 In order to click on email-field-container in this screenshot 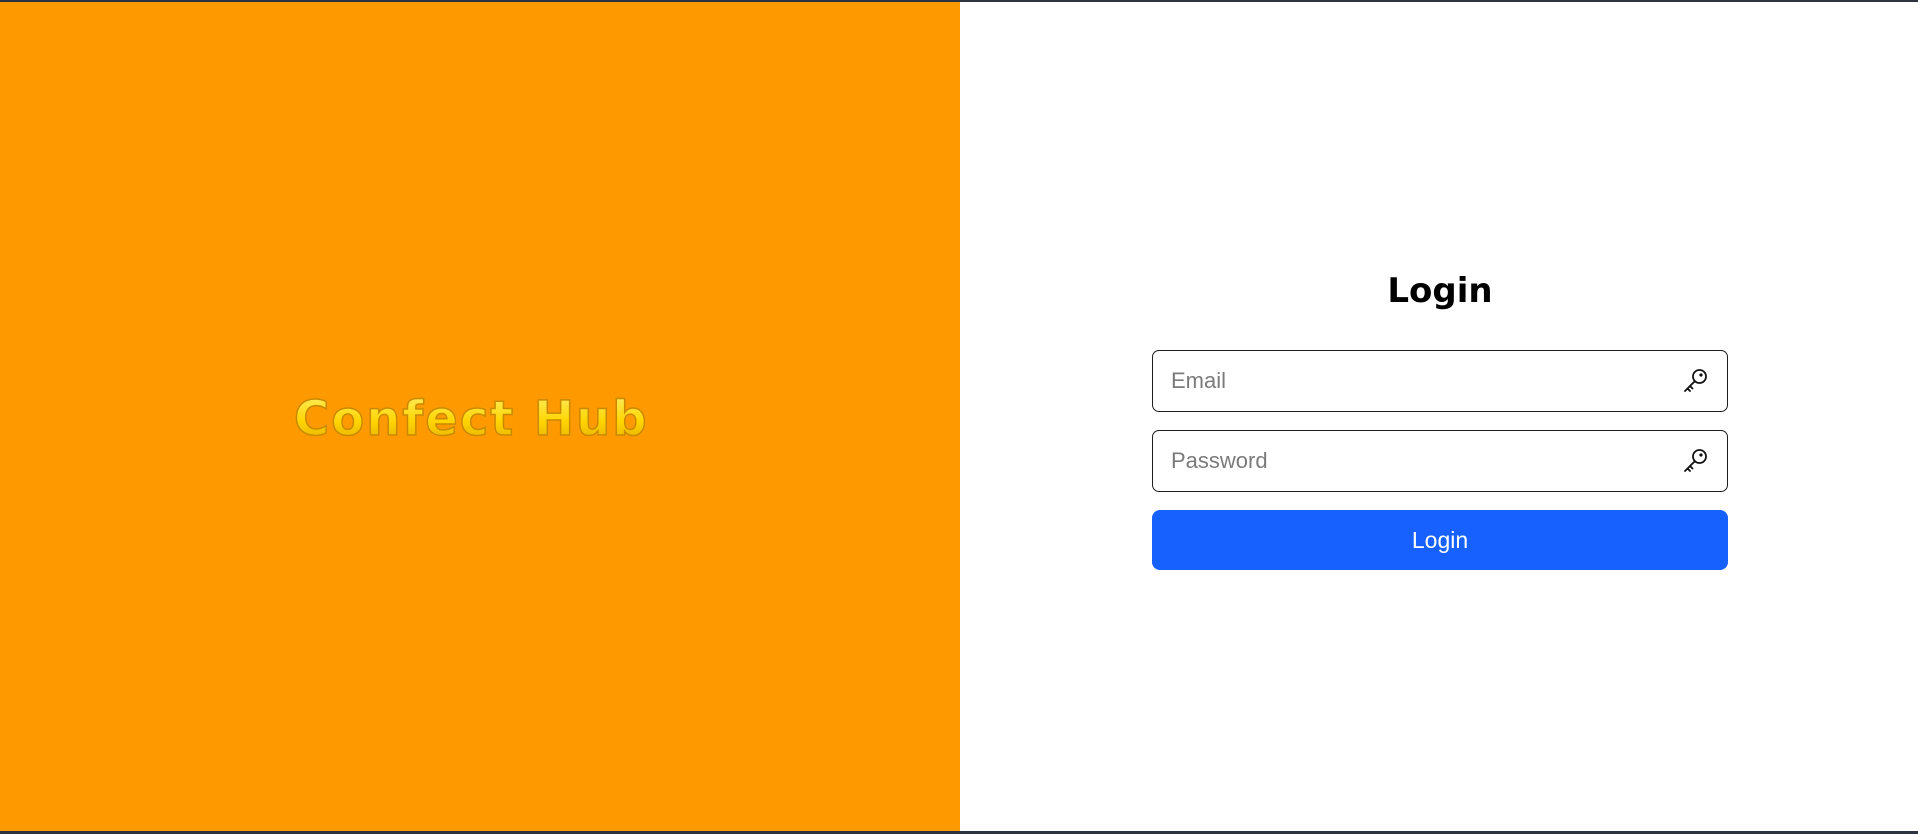, I will do `click(1440, 381)`.